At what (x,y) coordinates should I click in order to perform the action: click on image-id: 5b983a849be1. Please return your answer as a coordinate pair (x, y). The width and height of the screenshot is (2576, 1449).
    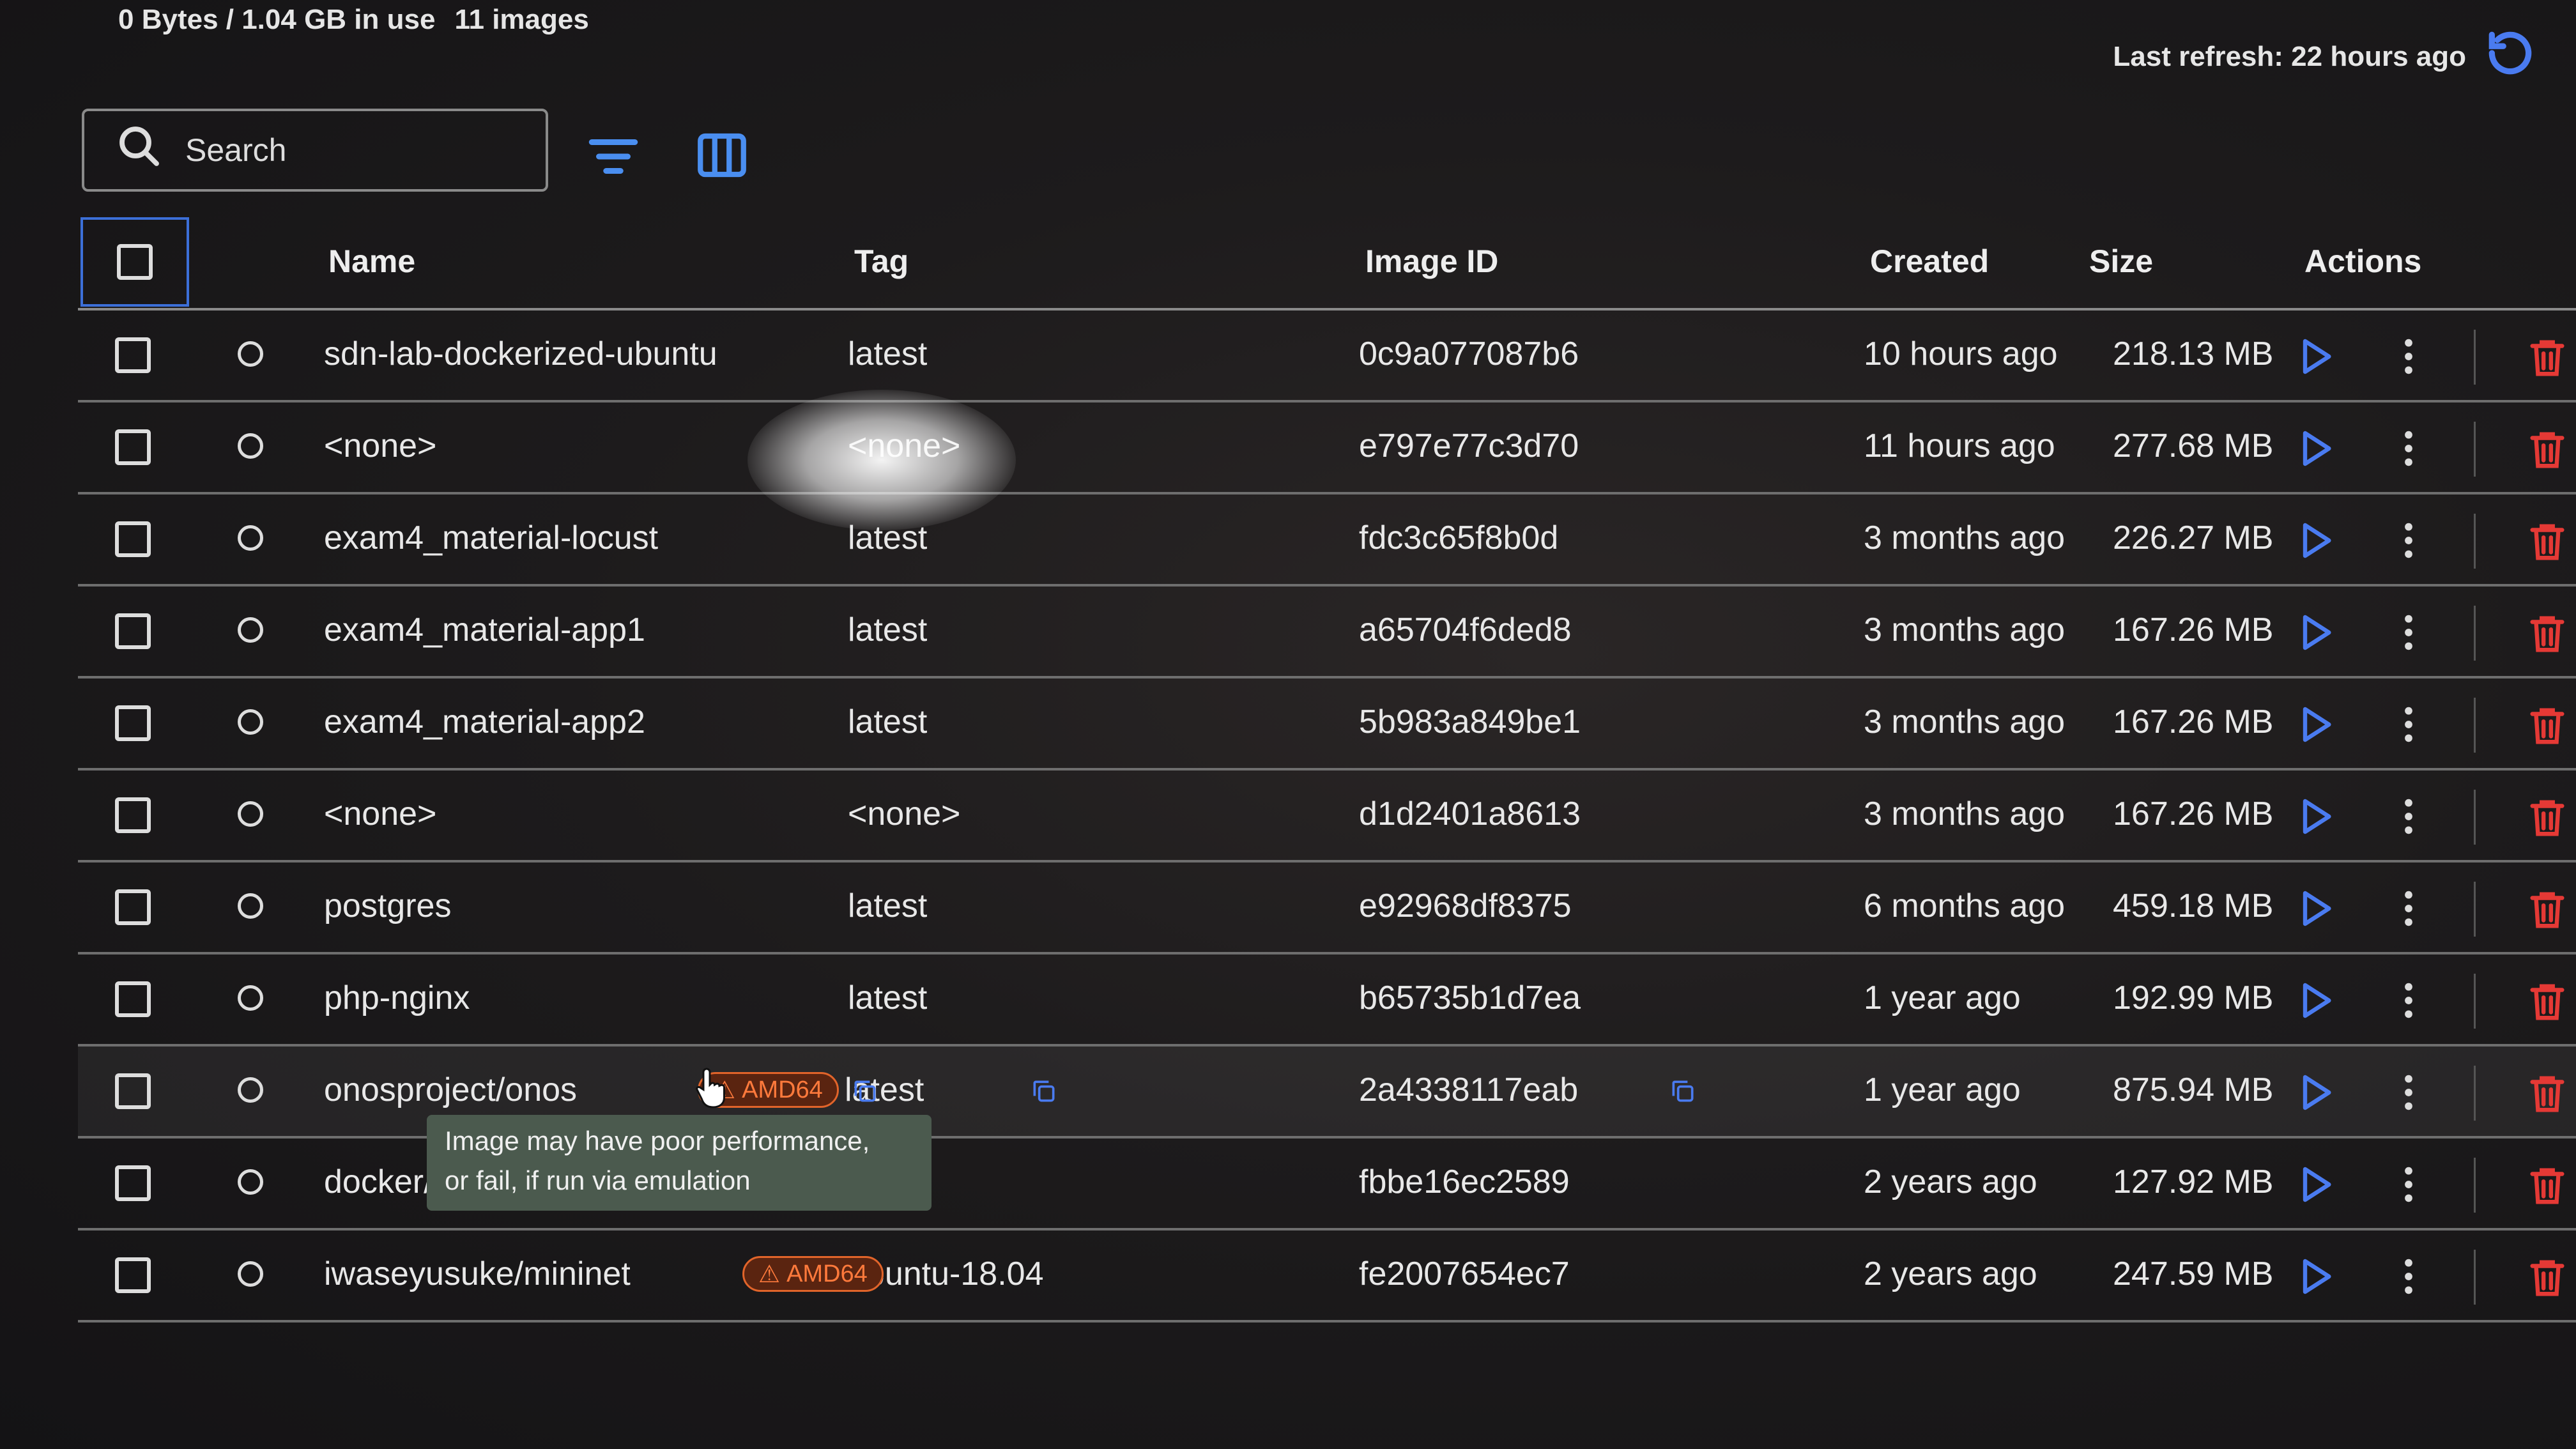
    Looking at the image, I should click on (1470, 721).